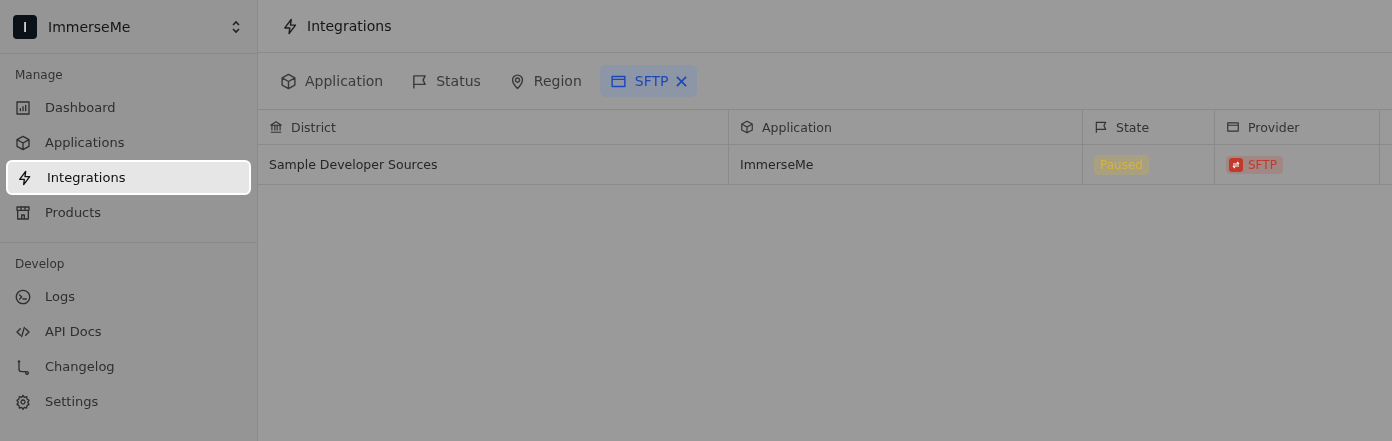 The image size is (1392, 441). Describe the element at coordinates (493, 127) in the screenshot. I see `column-header: District` at that location.